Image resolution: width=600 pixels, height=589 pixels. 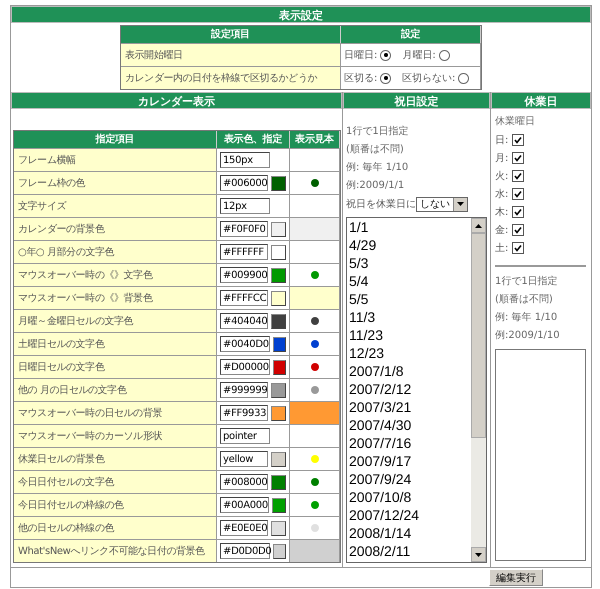 I want to click on setting-label: 他の日セルの枠線の色, so click(x=115, y=527).